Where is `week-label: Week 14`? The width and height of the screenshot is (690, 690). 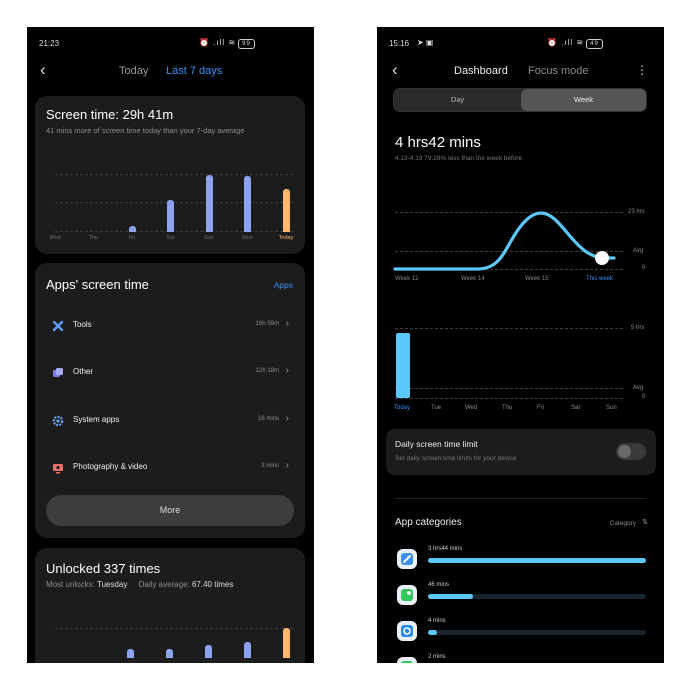 week-label: Week 14 is located at coordinates (473, 279).